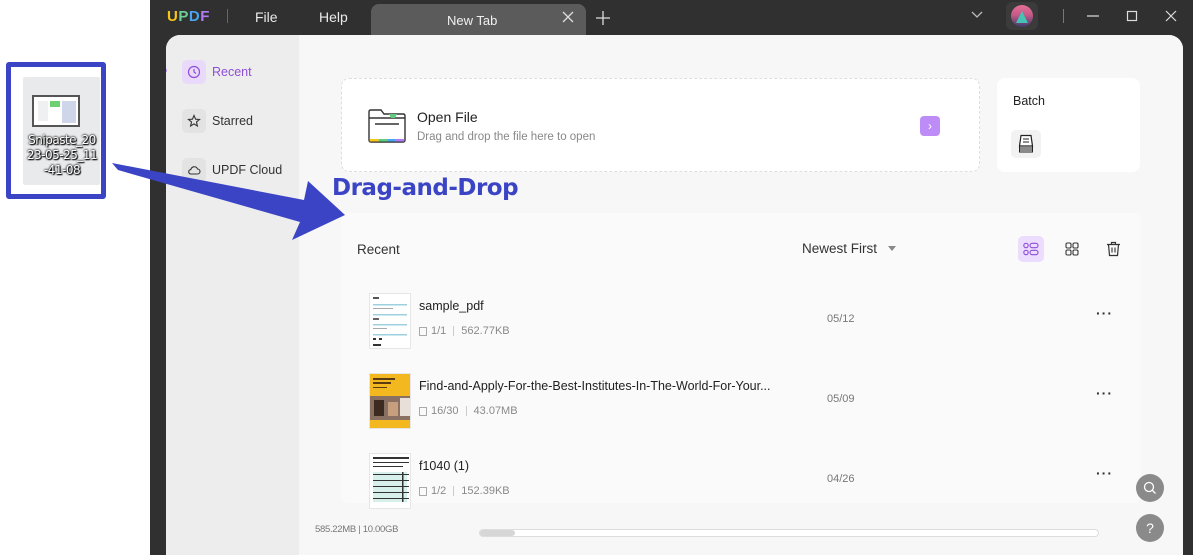 The width and height of the screenshot is (1193, 555). I want to click on storage-progress-fill, so click(498, 533).